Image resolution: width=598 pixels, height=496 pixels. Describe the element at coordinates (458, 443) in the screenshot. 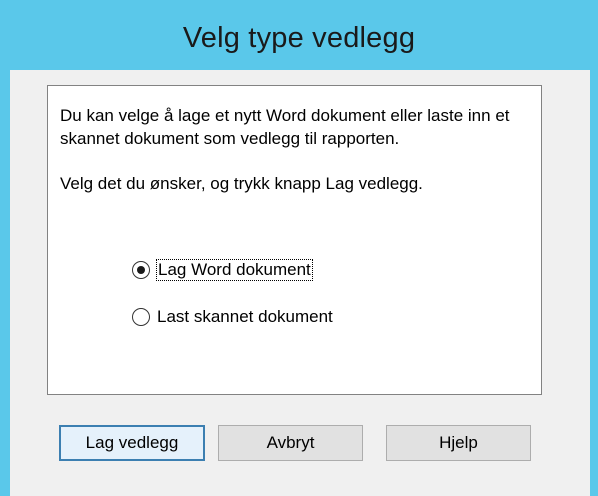

I see `help-button: Hjelp` at that location.